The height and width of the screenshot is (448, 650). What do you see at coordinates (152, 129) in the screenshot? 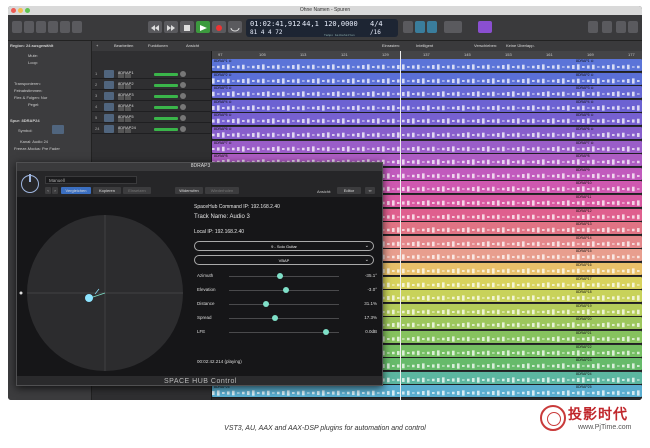
I see `track-row: 24 8DRAP24` at bounding box center [152, 129].